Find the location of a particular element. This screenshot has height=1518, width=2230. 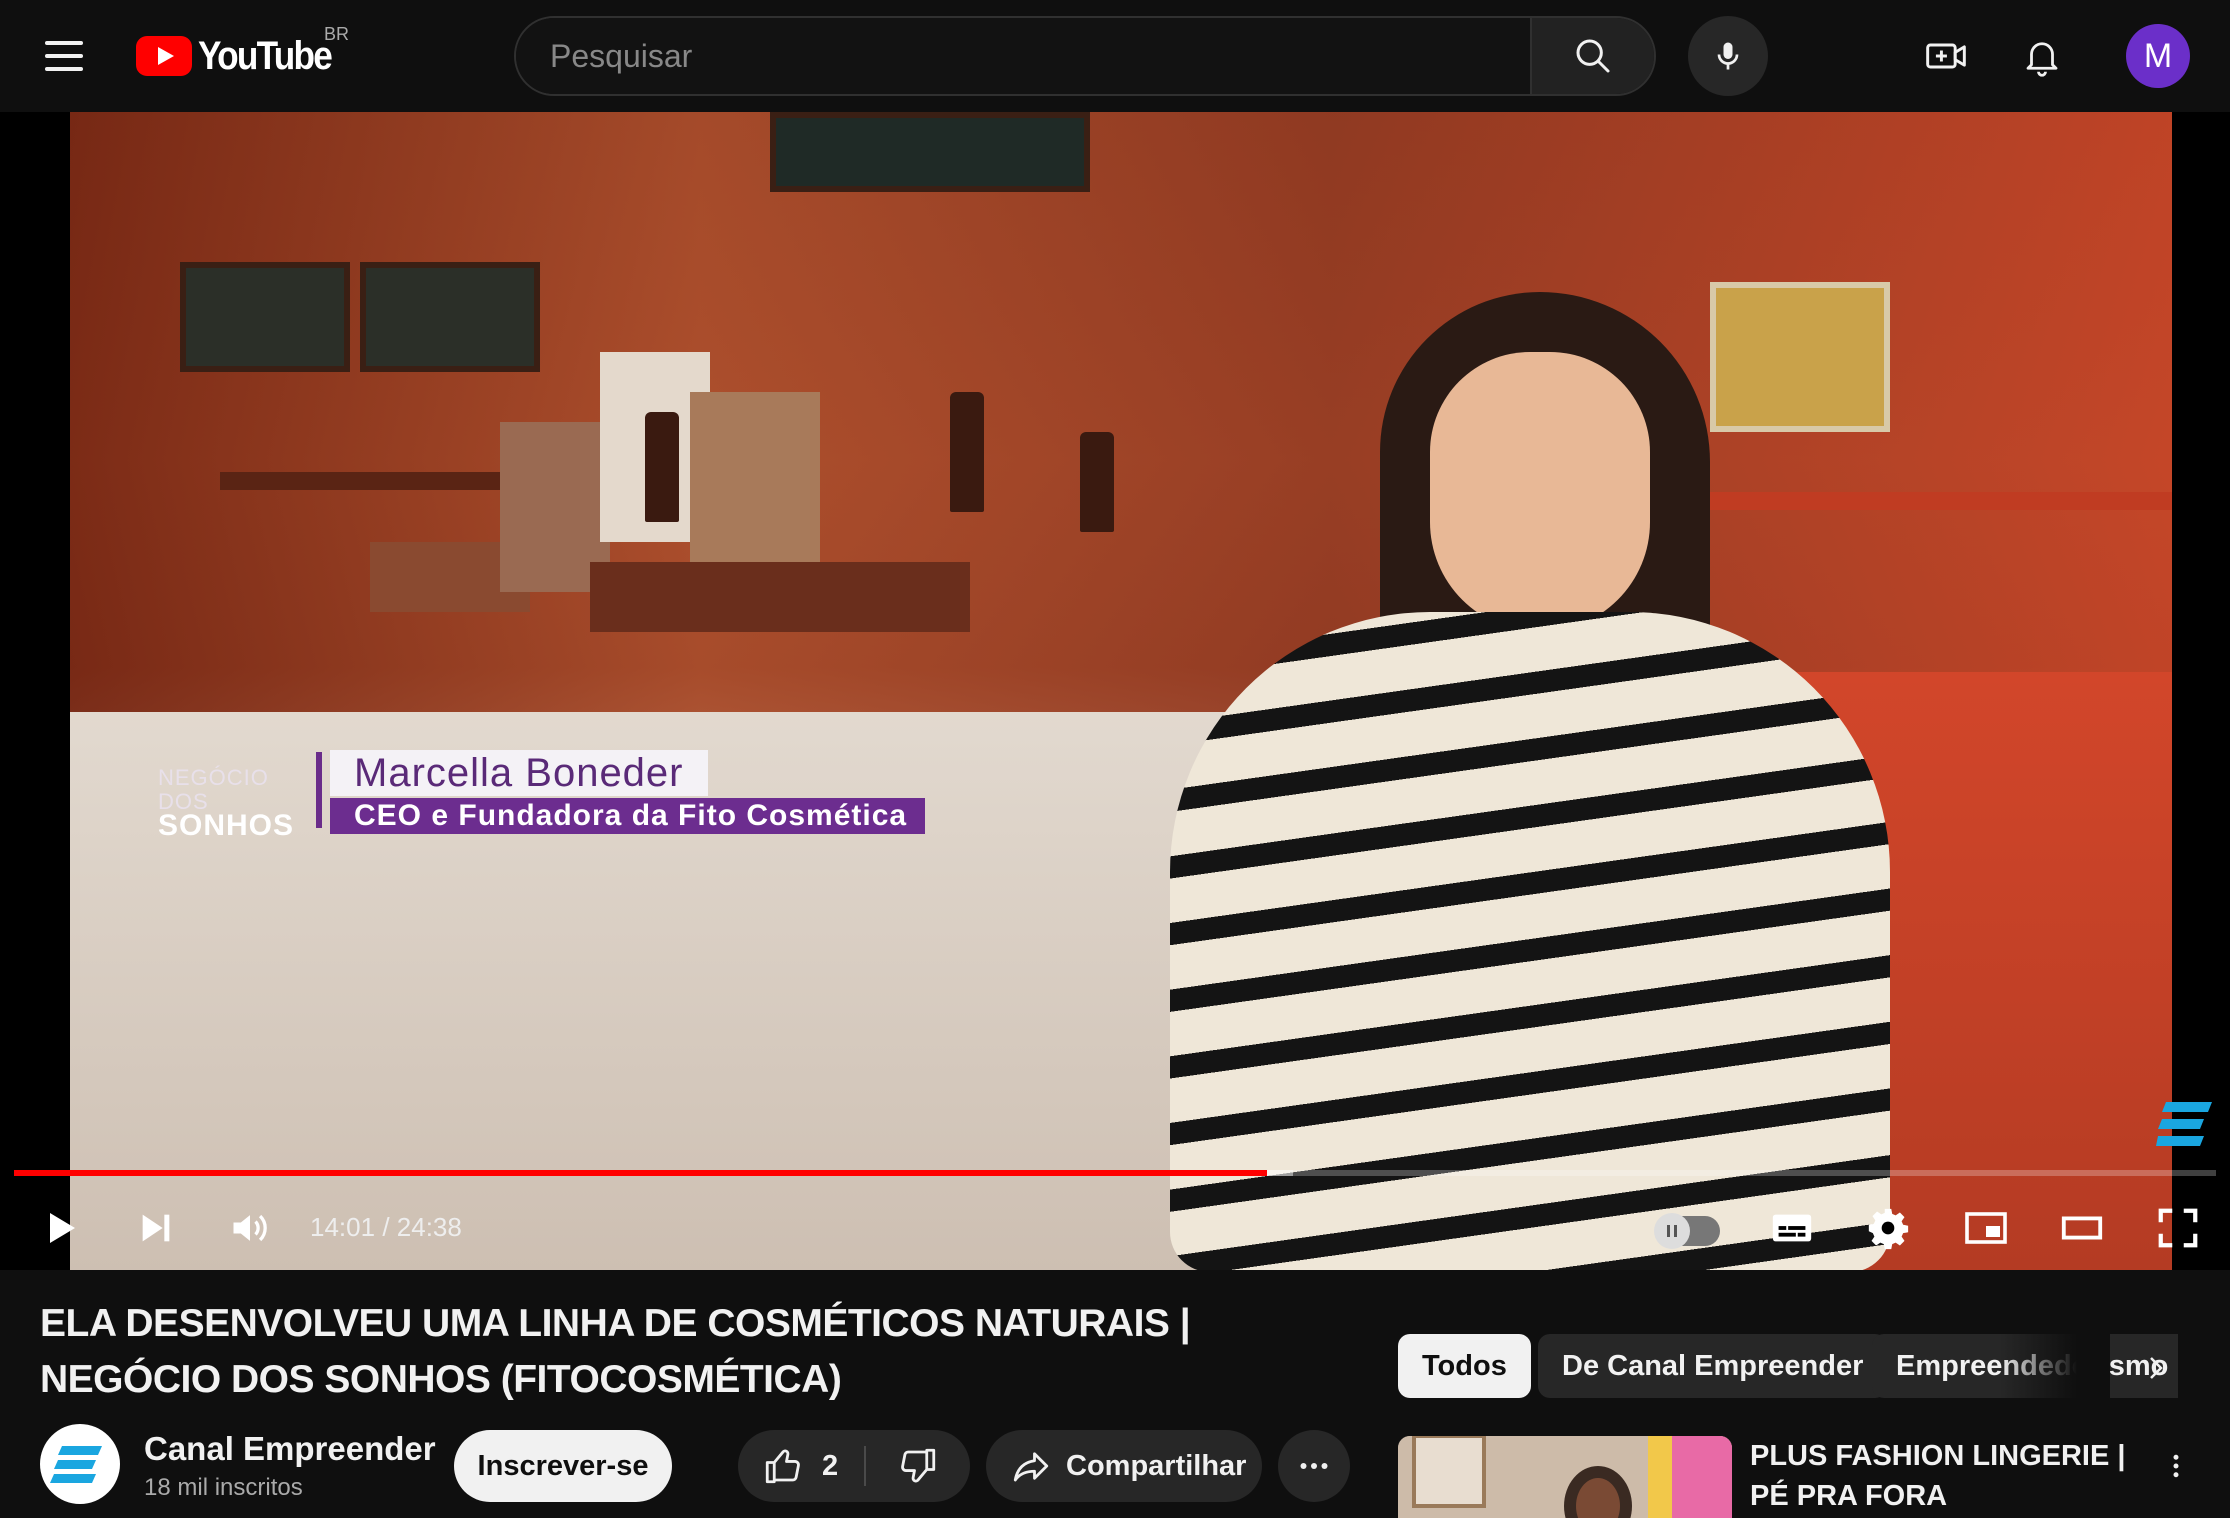

channel-name: Canal Empreender is located at coordinates (290, 1449).